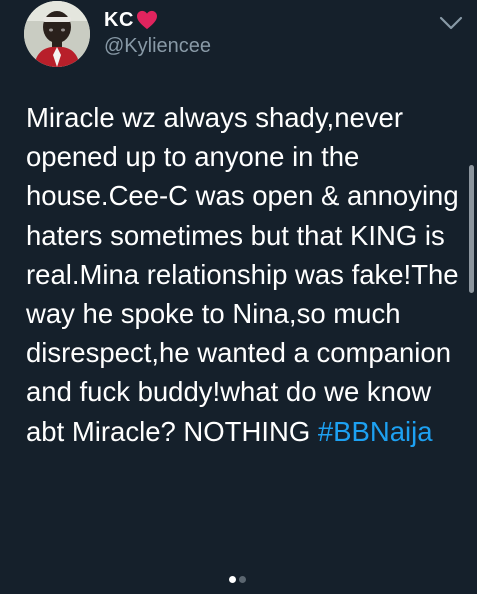 This screenshot has height=594, width=477. What do you see at coordinates (237, 579) in the screenshot?
I see `media-page-indicator` at bounding box center [237, 579].